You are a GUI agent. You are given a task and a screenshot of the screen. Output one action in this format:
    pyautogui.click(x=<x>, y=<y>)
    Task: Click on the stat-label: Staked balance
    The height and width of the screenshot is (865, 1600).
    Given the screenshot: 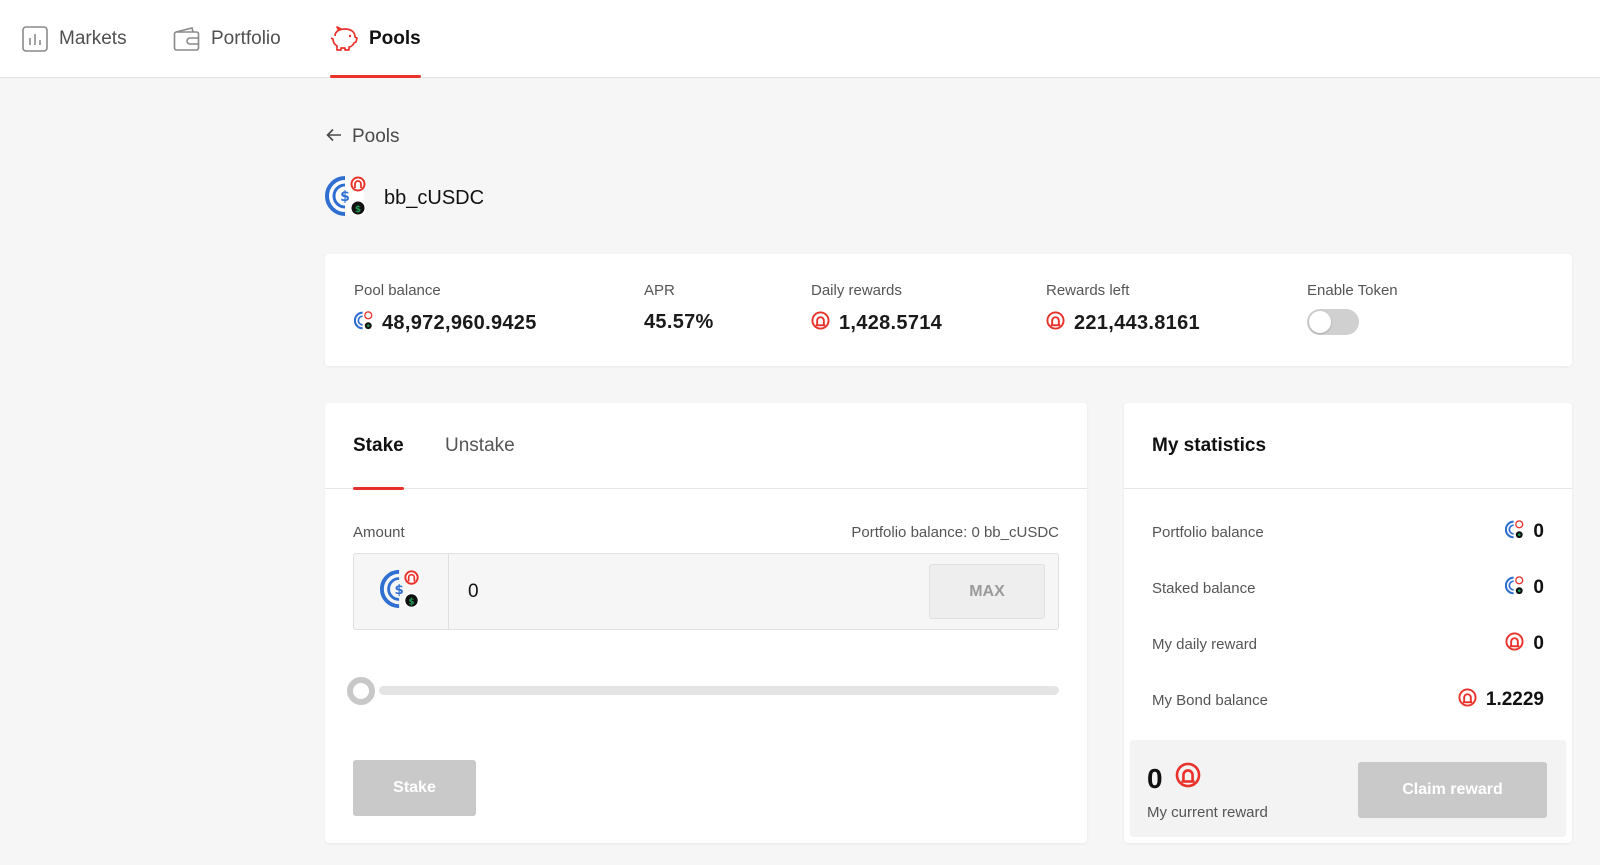 What is the action you would take?
    pyautogui.click(x=1204, y=588)
    